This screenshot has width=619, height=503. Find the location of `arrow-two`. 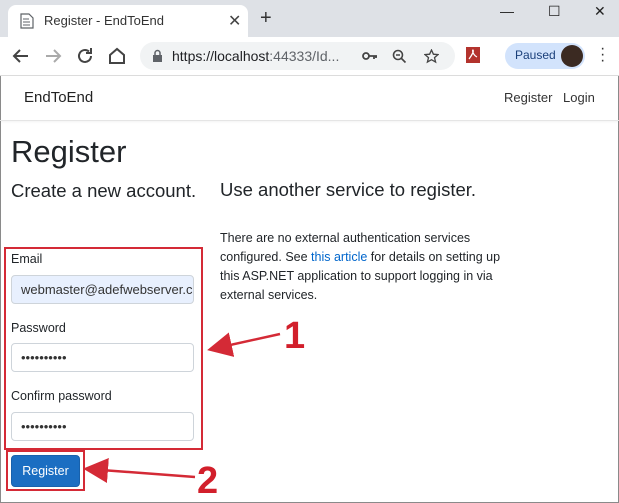

arrow-two is located at coordinates (139, 470).